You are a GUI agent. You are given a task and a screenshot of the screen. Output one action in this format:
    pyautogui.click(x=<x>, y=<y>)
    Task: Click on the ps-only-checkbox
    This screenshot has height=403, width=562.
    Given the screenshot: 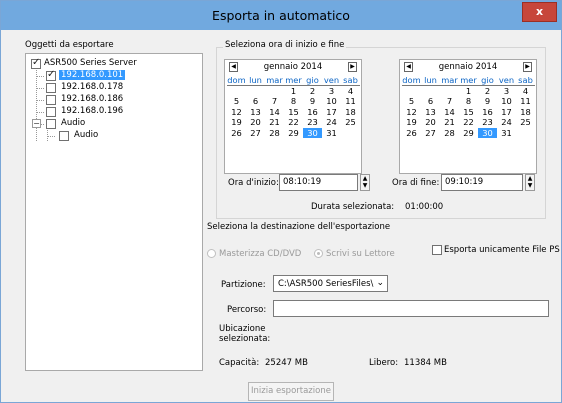 What is the action you would take?
    pyautogui.click(x=437, y=250)
    